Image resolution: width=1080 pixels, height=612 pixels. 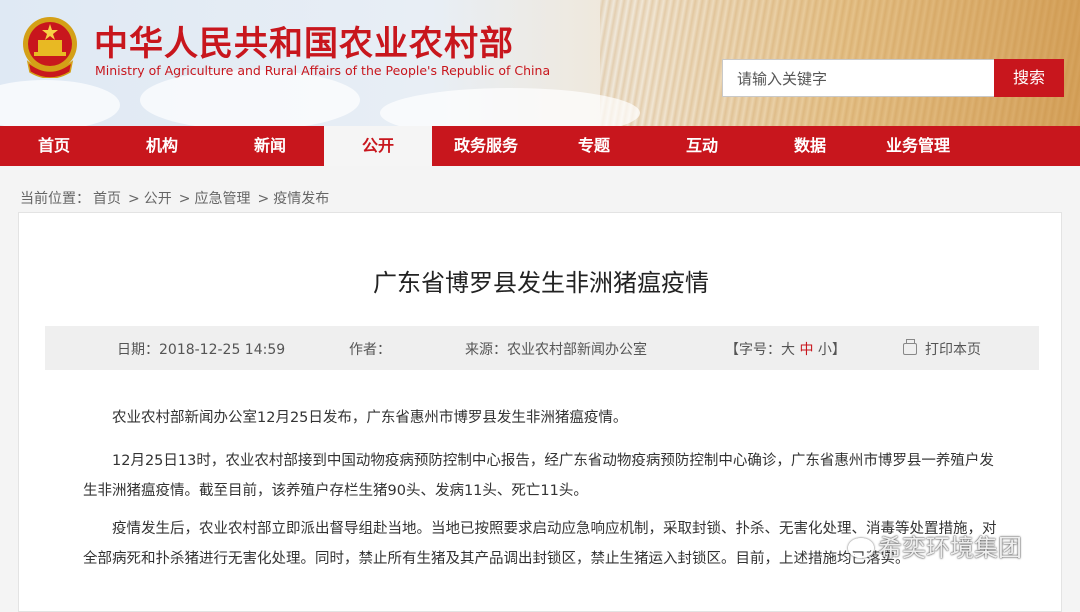 What do you see at coordinates (556, 350) in the screenshot?
I see `article-source: 来源：农业农村部新闻办公室` at bounding box center [556, 350].